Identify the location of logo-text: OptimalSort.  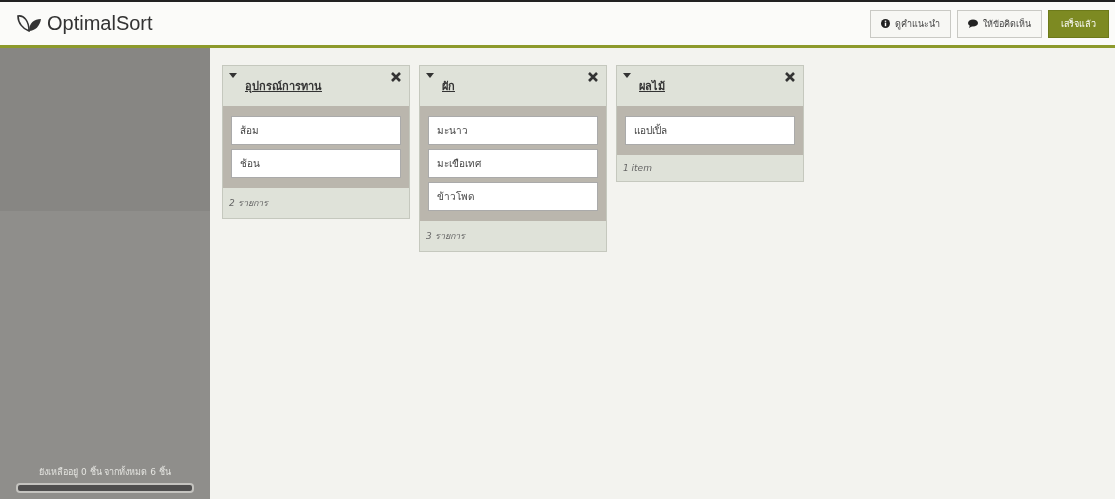
(100, 23).